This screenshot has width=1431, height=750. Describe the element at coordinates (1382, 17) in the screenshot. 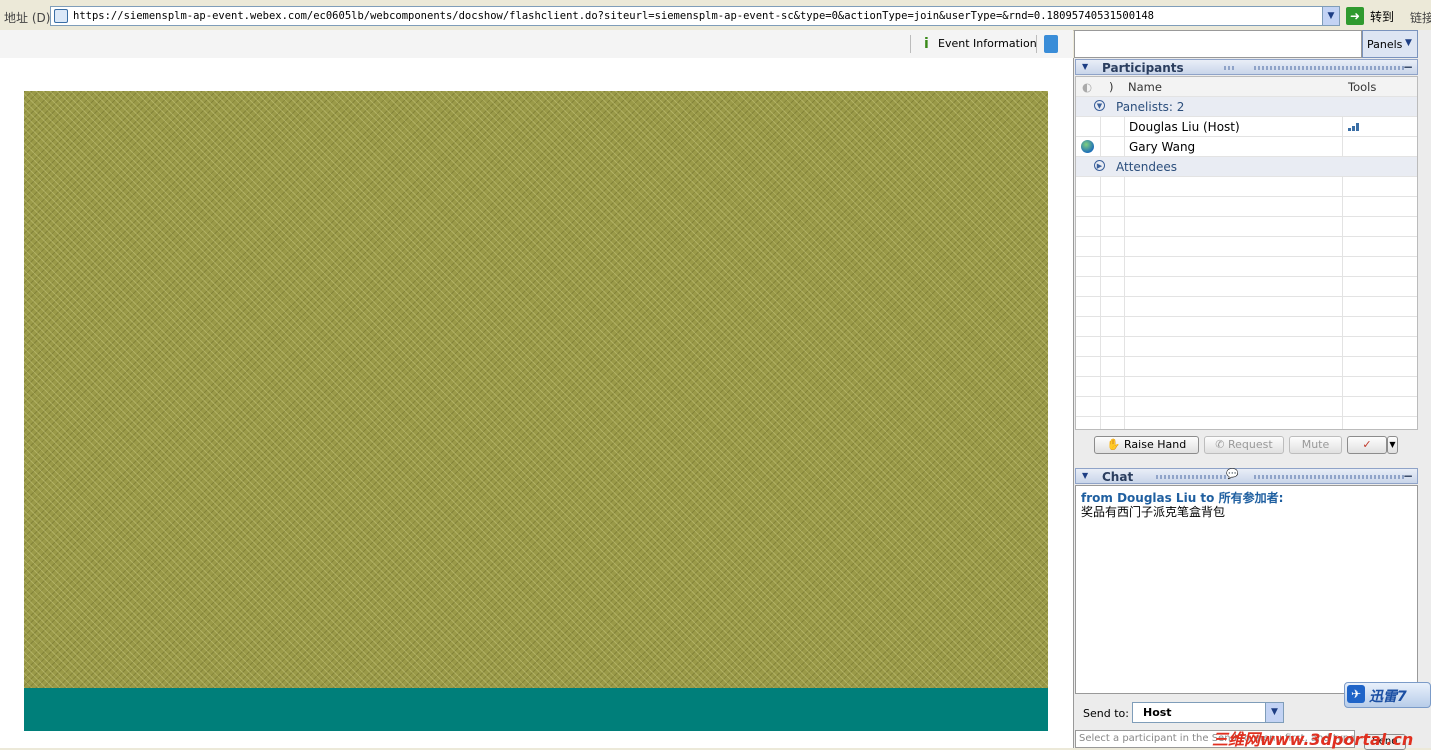

I see `go-label: 转到` at that location.